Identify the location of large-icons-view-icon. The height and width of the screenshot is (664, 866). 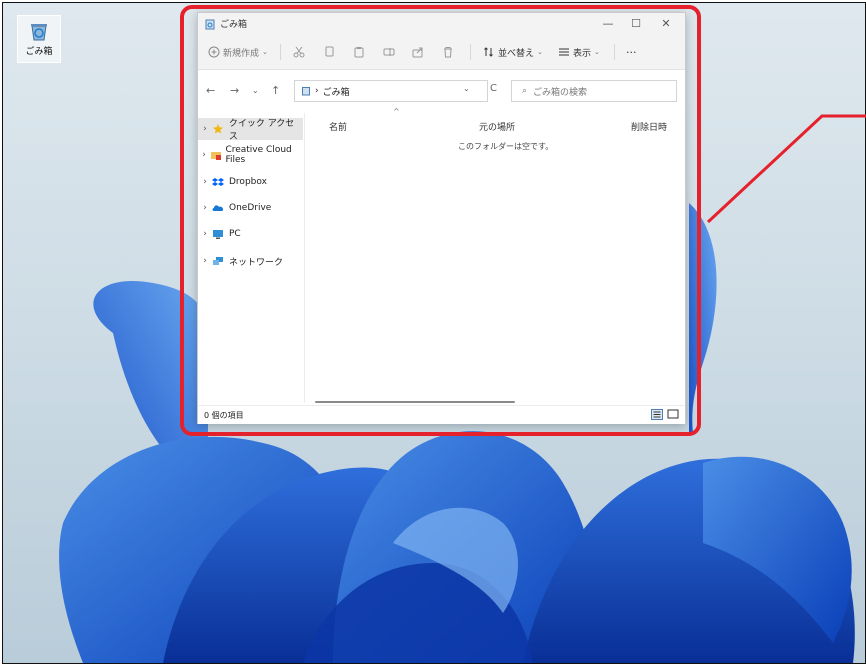
(673, 414).